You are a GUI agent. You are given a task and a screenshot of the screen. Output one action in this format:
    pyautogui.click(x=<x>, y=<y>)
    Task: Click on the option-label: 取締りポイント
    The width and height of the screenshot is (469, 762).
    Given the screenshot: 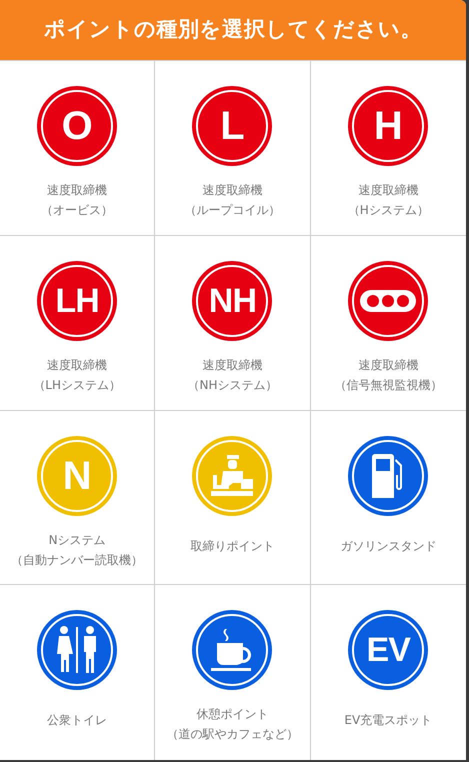 What is the action you would take?
    pyautogui.click(x=232, y=546)
    